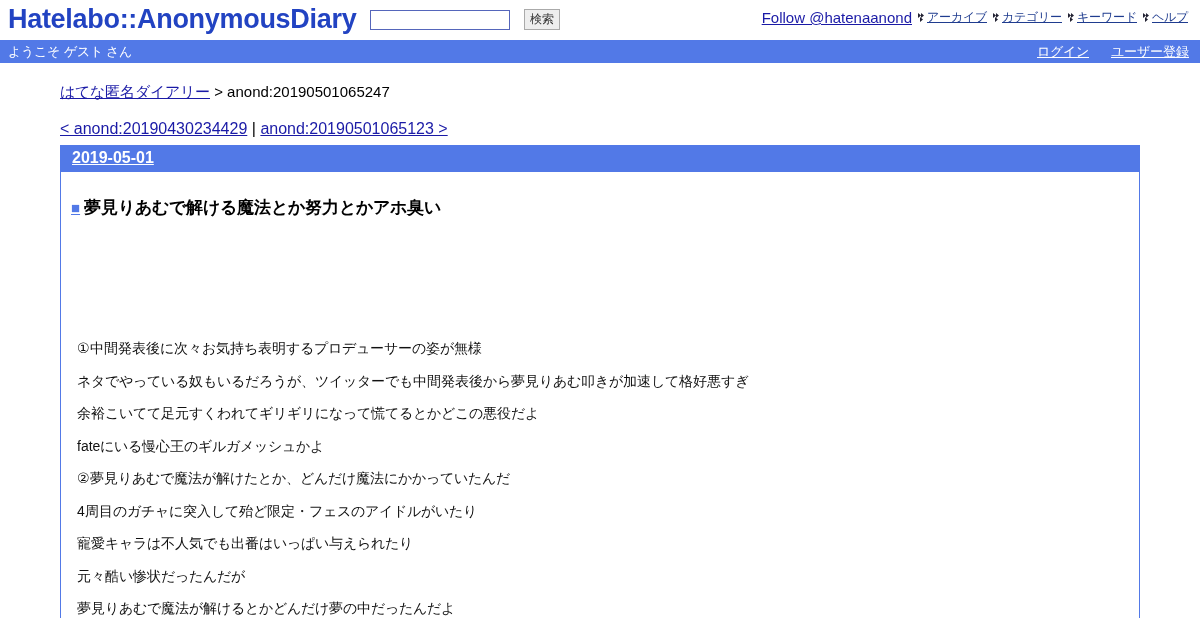 The height and width of the screenshot is (630, 1200). What do you see at coordinates (957, 17) in the screenshot?
I see `nav-link: アーカイブ` at bounding box center [957, 17].